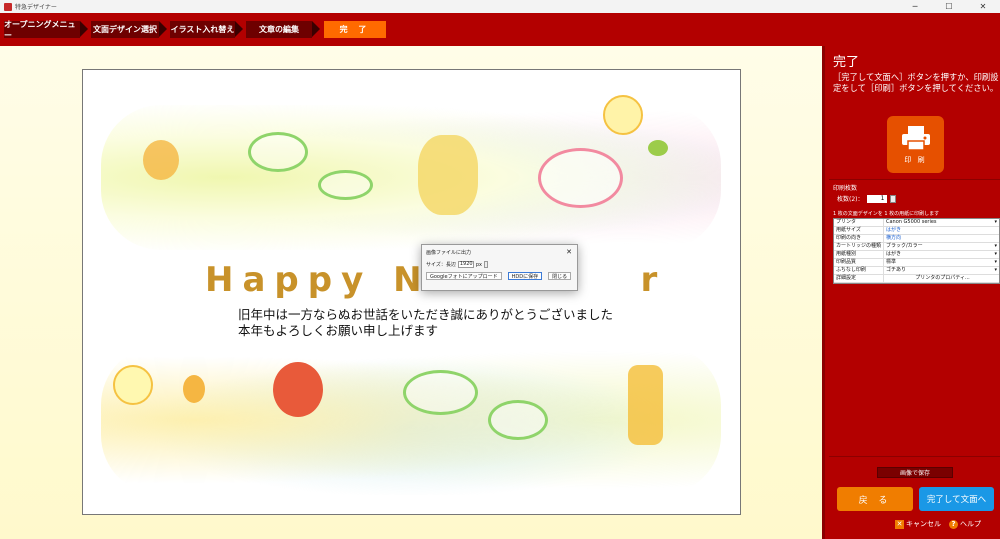  What do you see at coordinates (465, 264) in the screenshot?
I see `size-input: 1920` at bounding box center [465, 264].